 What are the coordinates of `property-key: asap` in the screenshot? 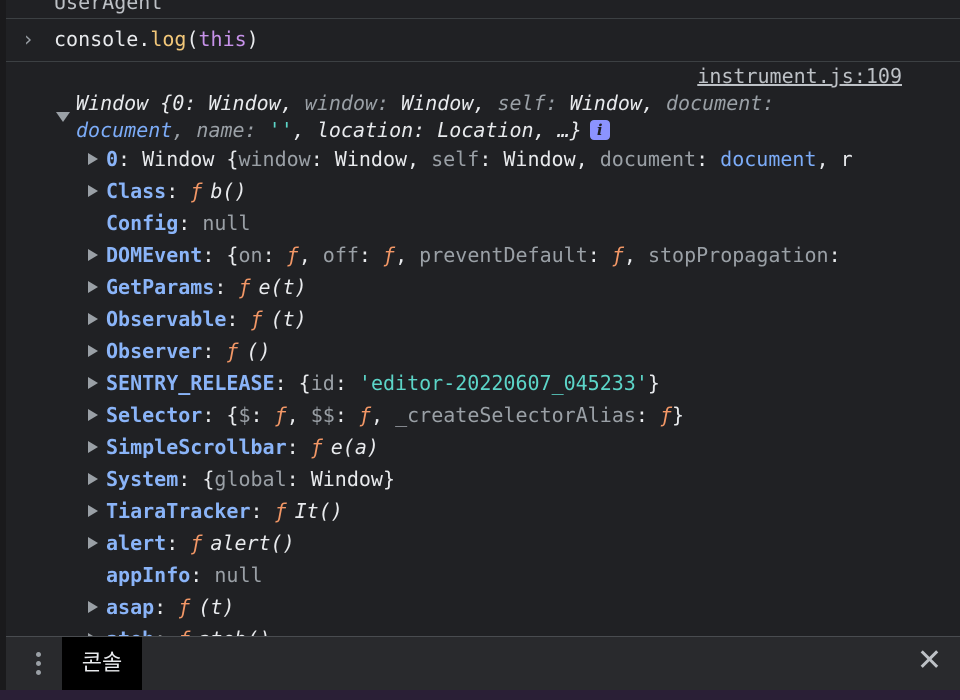 It's located at (130, 607).